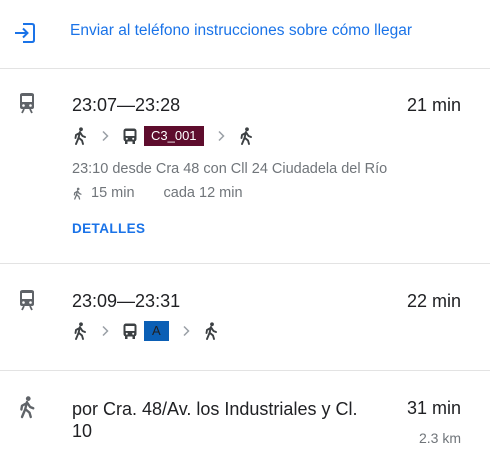 Image resolution: width=490 pixels, height=472 pixels. What do you see at coordinates (433, 105) in the screenshot?
I see `duration: 21 min` at bounding box center [433, 105].